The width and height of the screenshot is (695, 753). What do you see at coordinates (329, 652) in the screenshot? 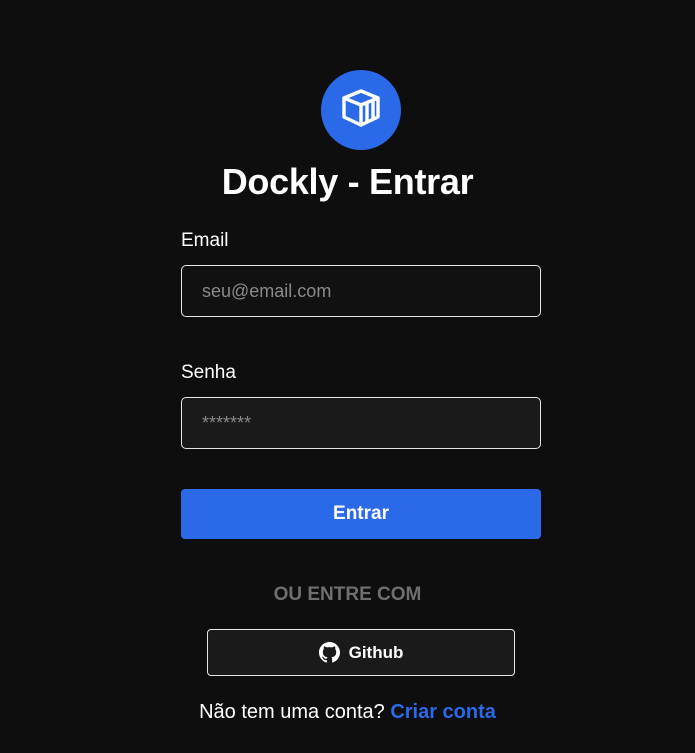
I see `github-icon` at bounding box center [329, 652].